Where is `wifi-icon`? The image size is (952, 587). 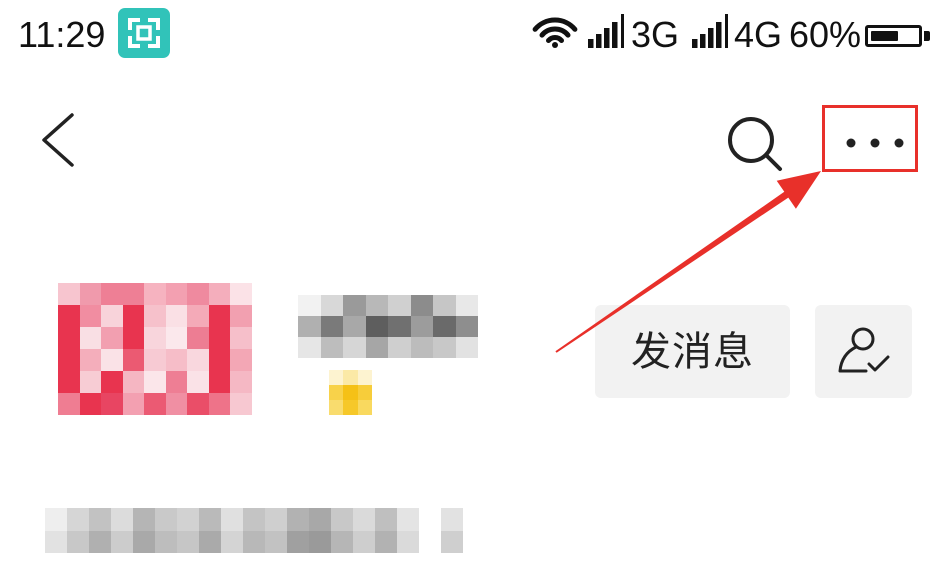 wifi-icon is located at coordinates (555, 32).